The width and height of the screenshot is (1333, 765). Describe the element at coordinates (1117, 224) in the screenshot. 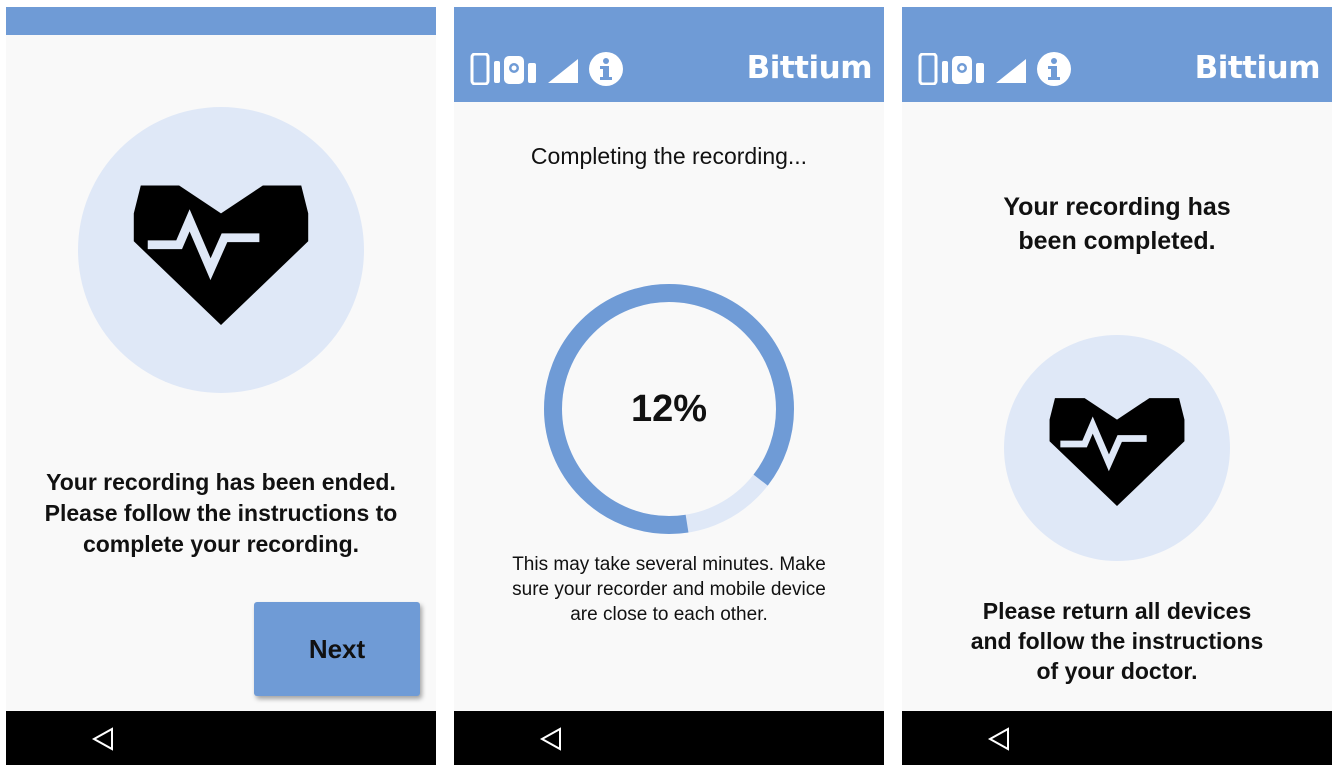

I see `recording-completed-title: Your recording has been completed.` at that location.